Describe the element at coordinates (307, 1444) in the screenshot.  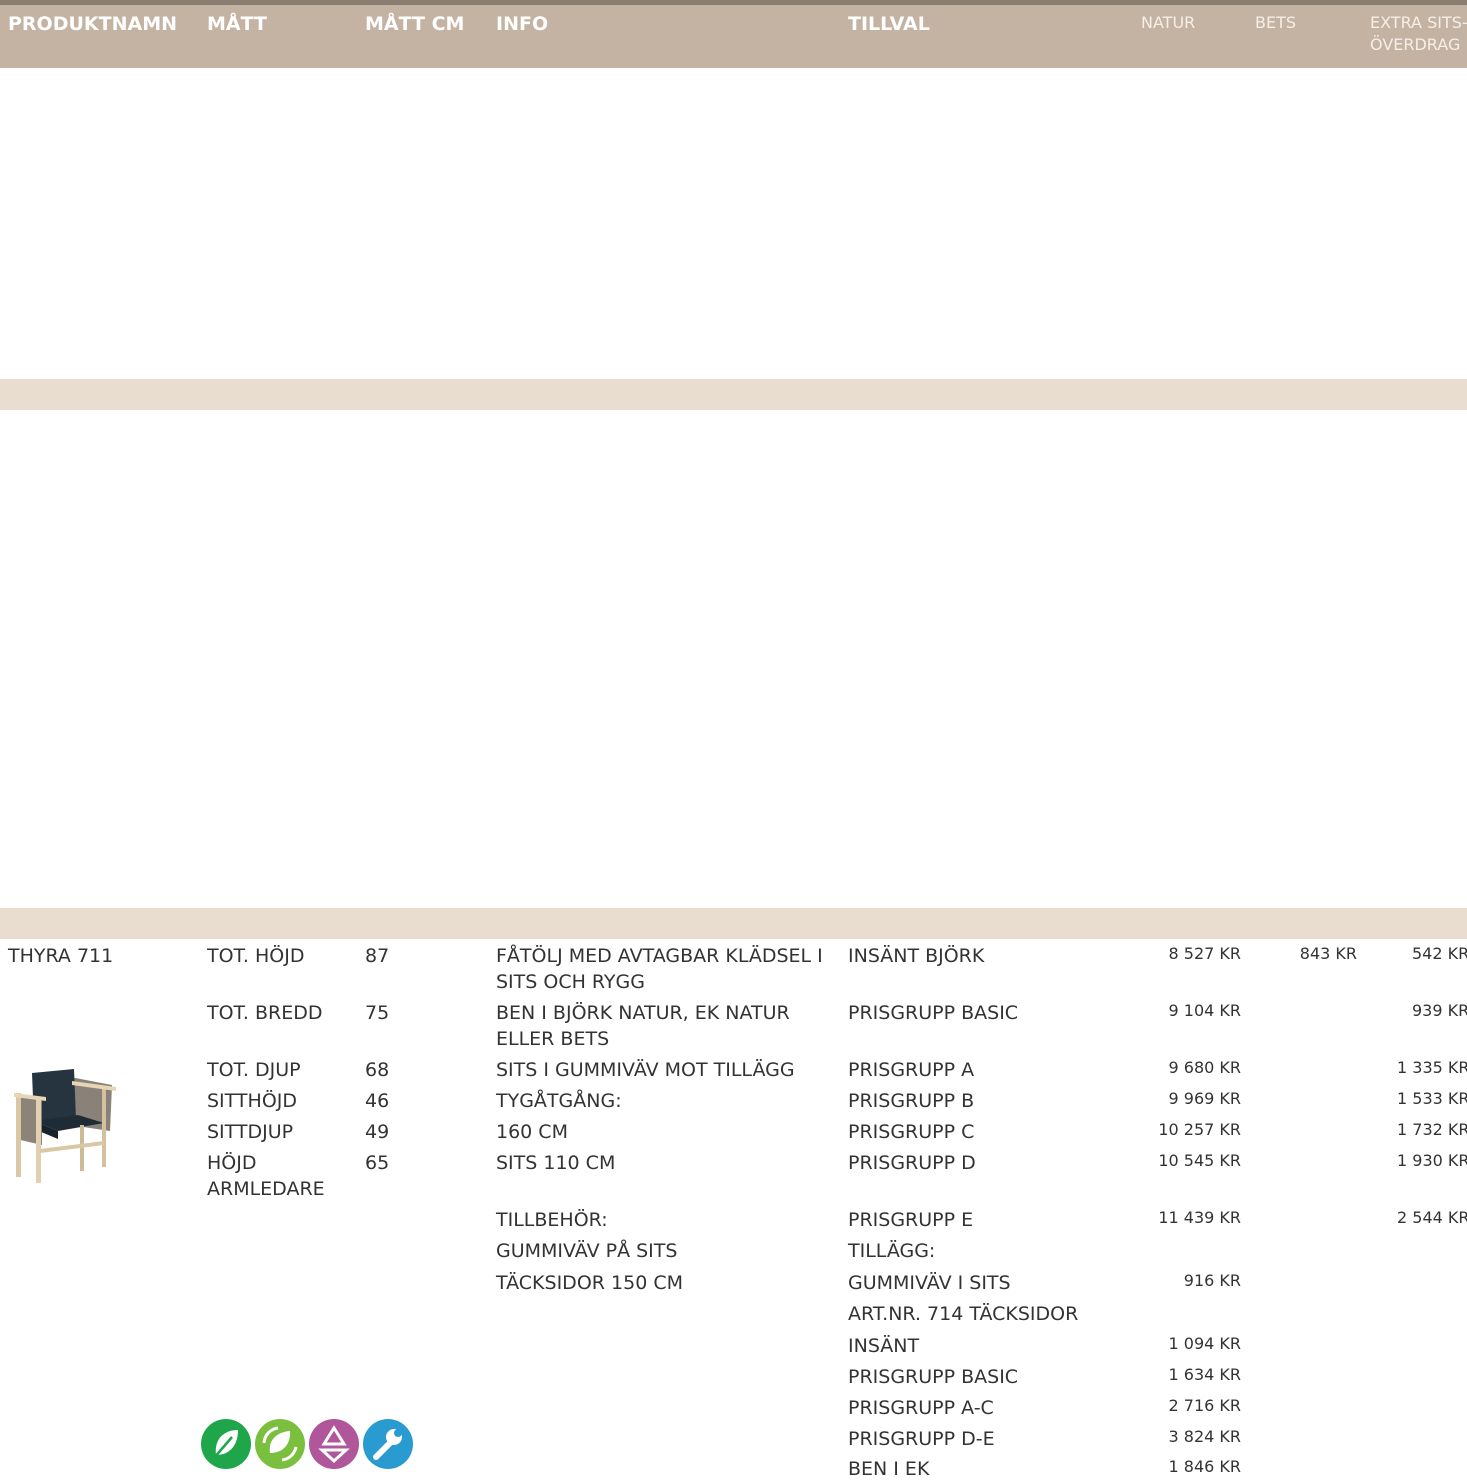
I see `eco-icons` at that location.